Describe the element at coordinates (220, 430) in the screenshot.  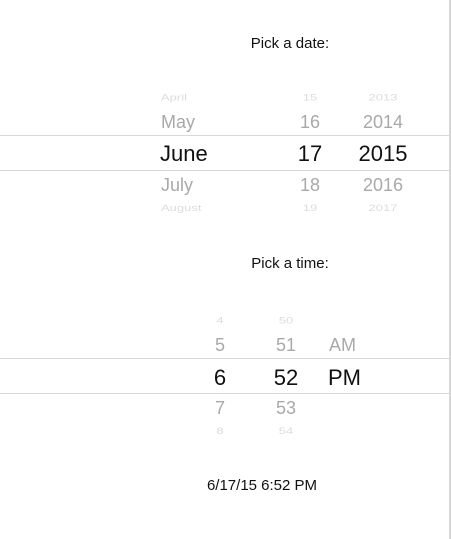
I see `hour-option: 8` at that location.